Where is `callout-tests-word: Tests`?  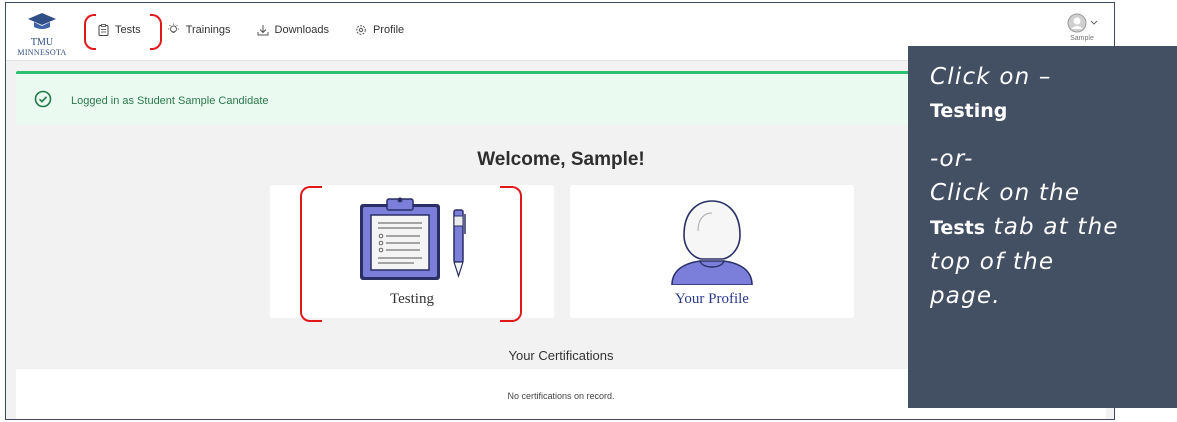 callout-tests-word: Tests is located at coordinates (958, 228).